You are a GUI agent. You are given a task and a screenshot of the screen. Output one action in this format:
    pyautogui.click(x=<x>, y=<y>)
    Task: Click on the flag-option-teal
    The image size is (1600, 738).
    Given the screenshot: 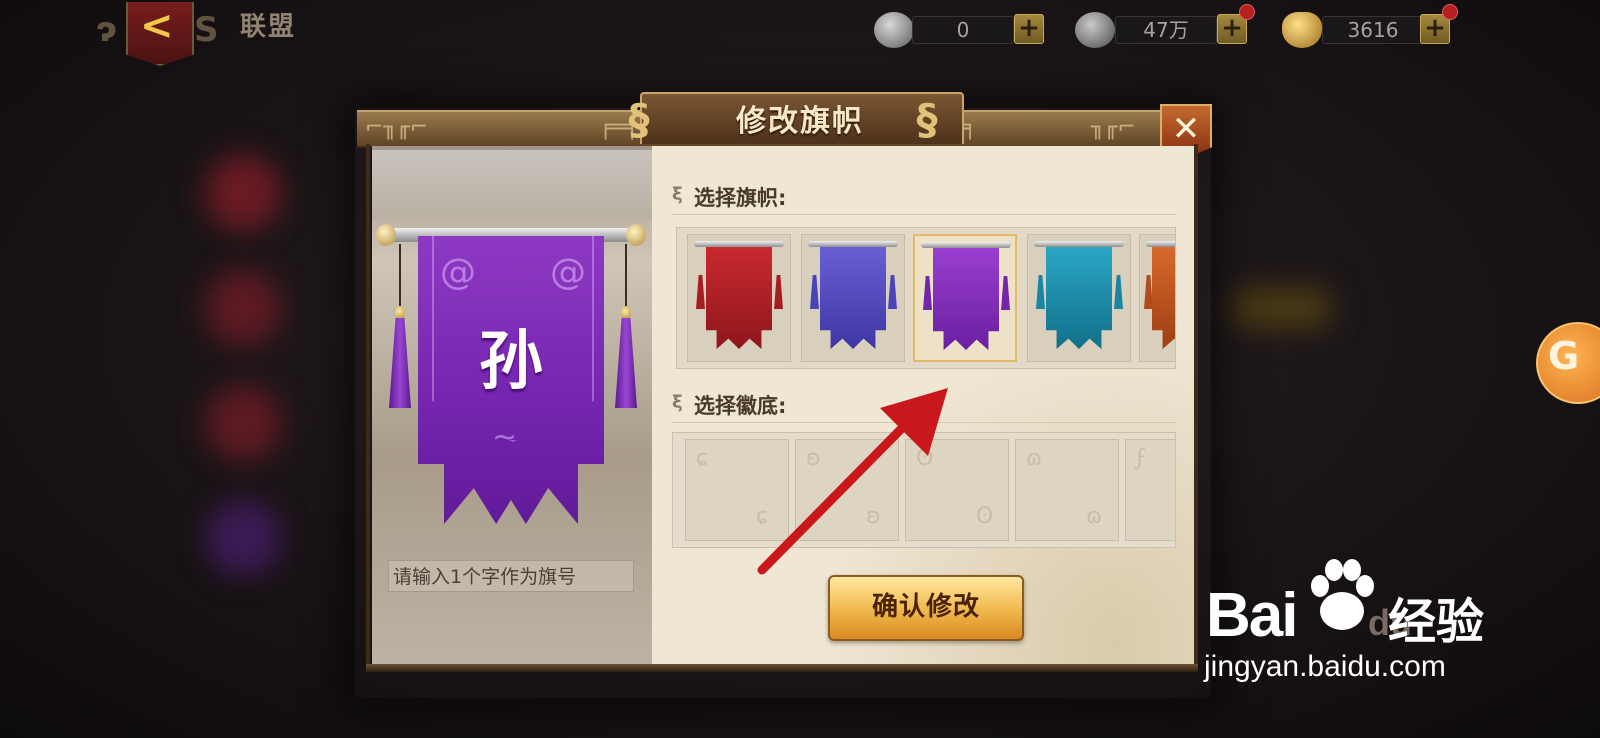 What is the action you would take?
    pyautogui.click(x=1079, y=298)
    